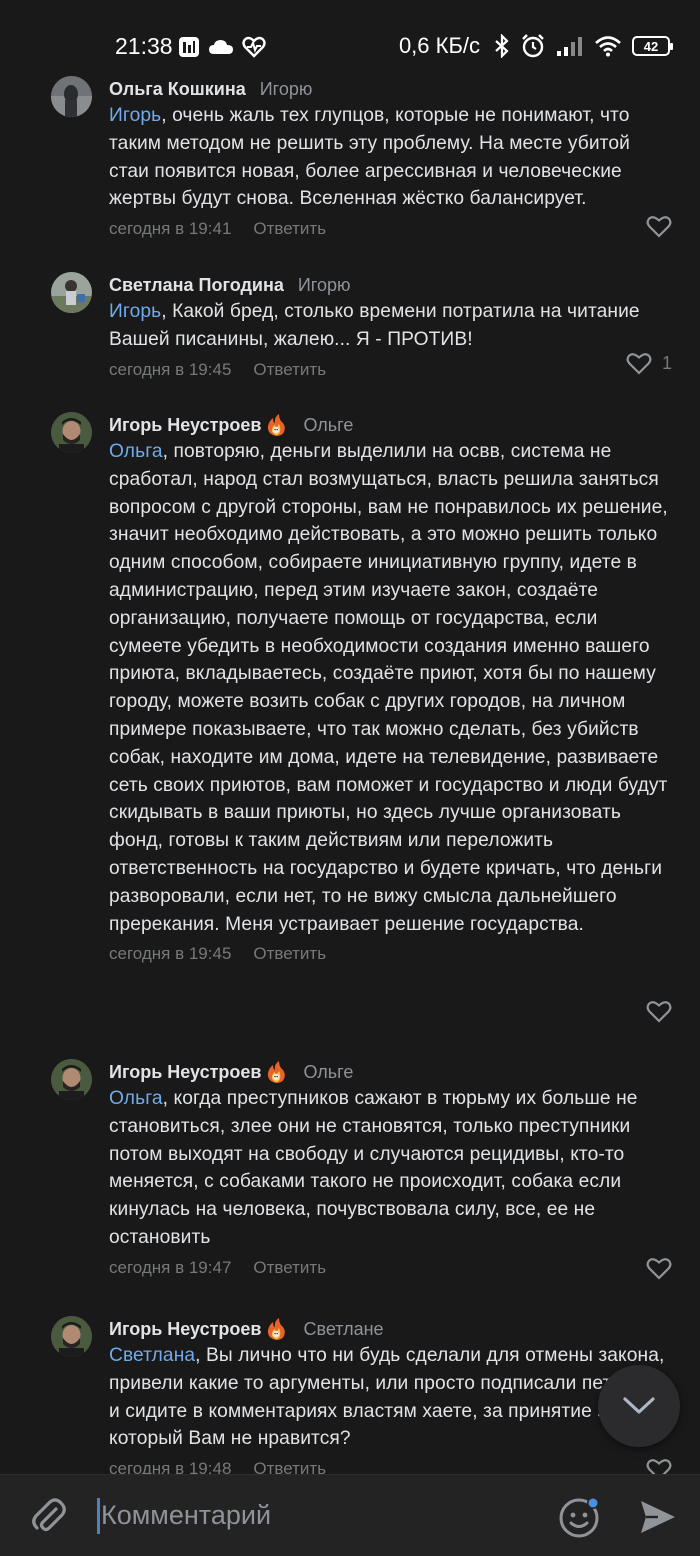  Describe the element at coordinates (189, 47) in the screenshot. I see `app-notification-icon` at that location.